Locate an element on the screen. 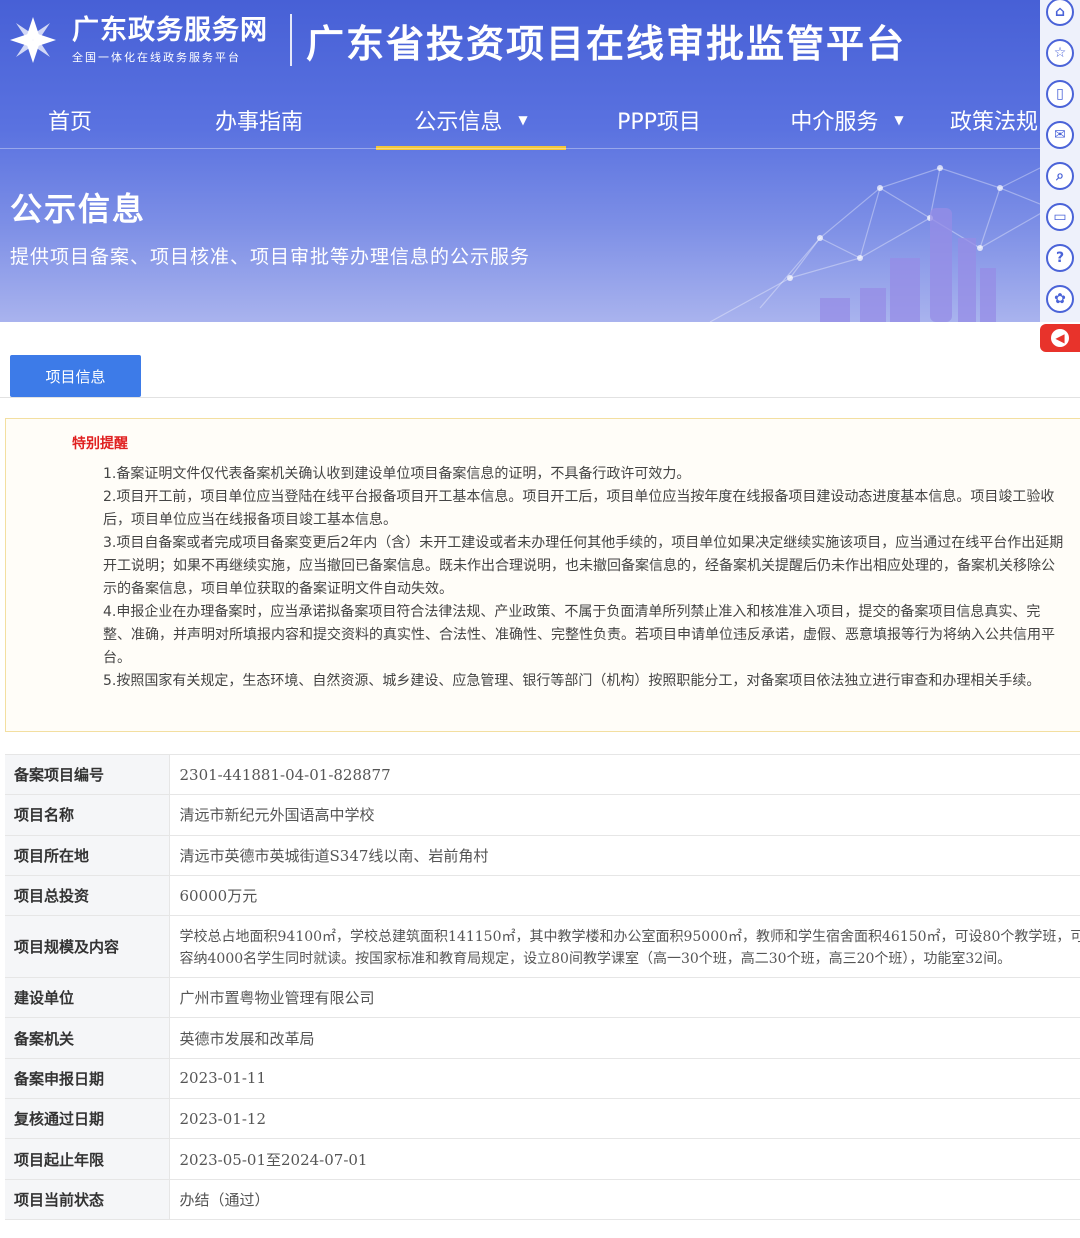 Image resolution: width=1080 pixels, height=1238 pixels. chat-icon: ✉ is located at coordinates (1060, 135).